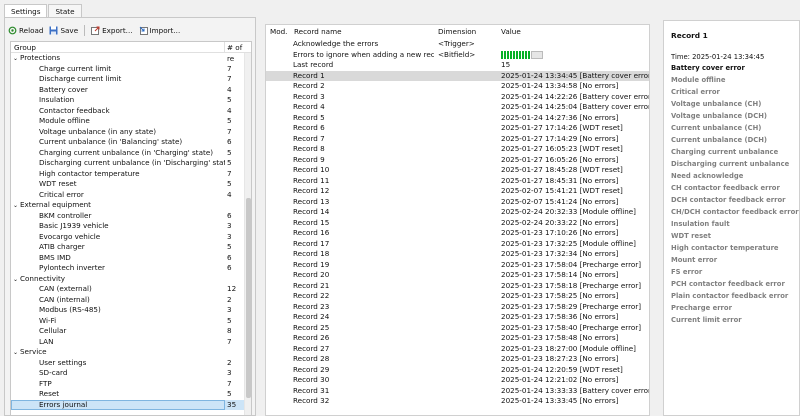  What do you see at coordinates (457, 191) in the screenshot?
I see `table-row: Record 12 2025-02-07 15:41:21 [WDT reset]` at bounding box center [457, 191].